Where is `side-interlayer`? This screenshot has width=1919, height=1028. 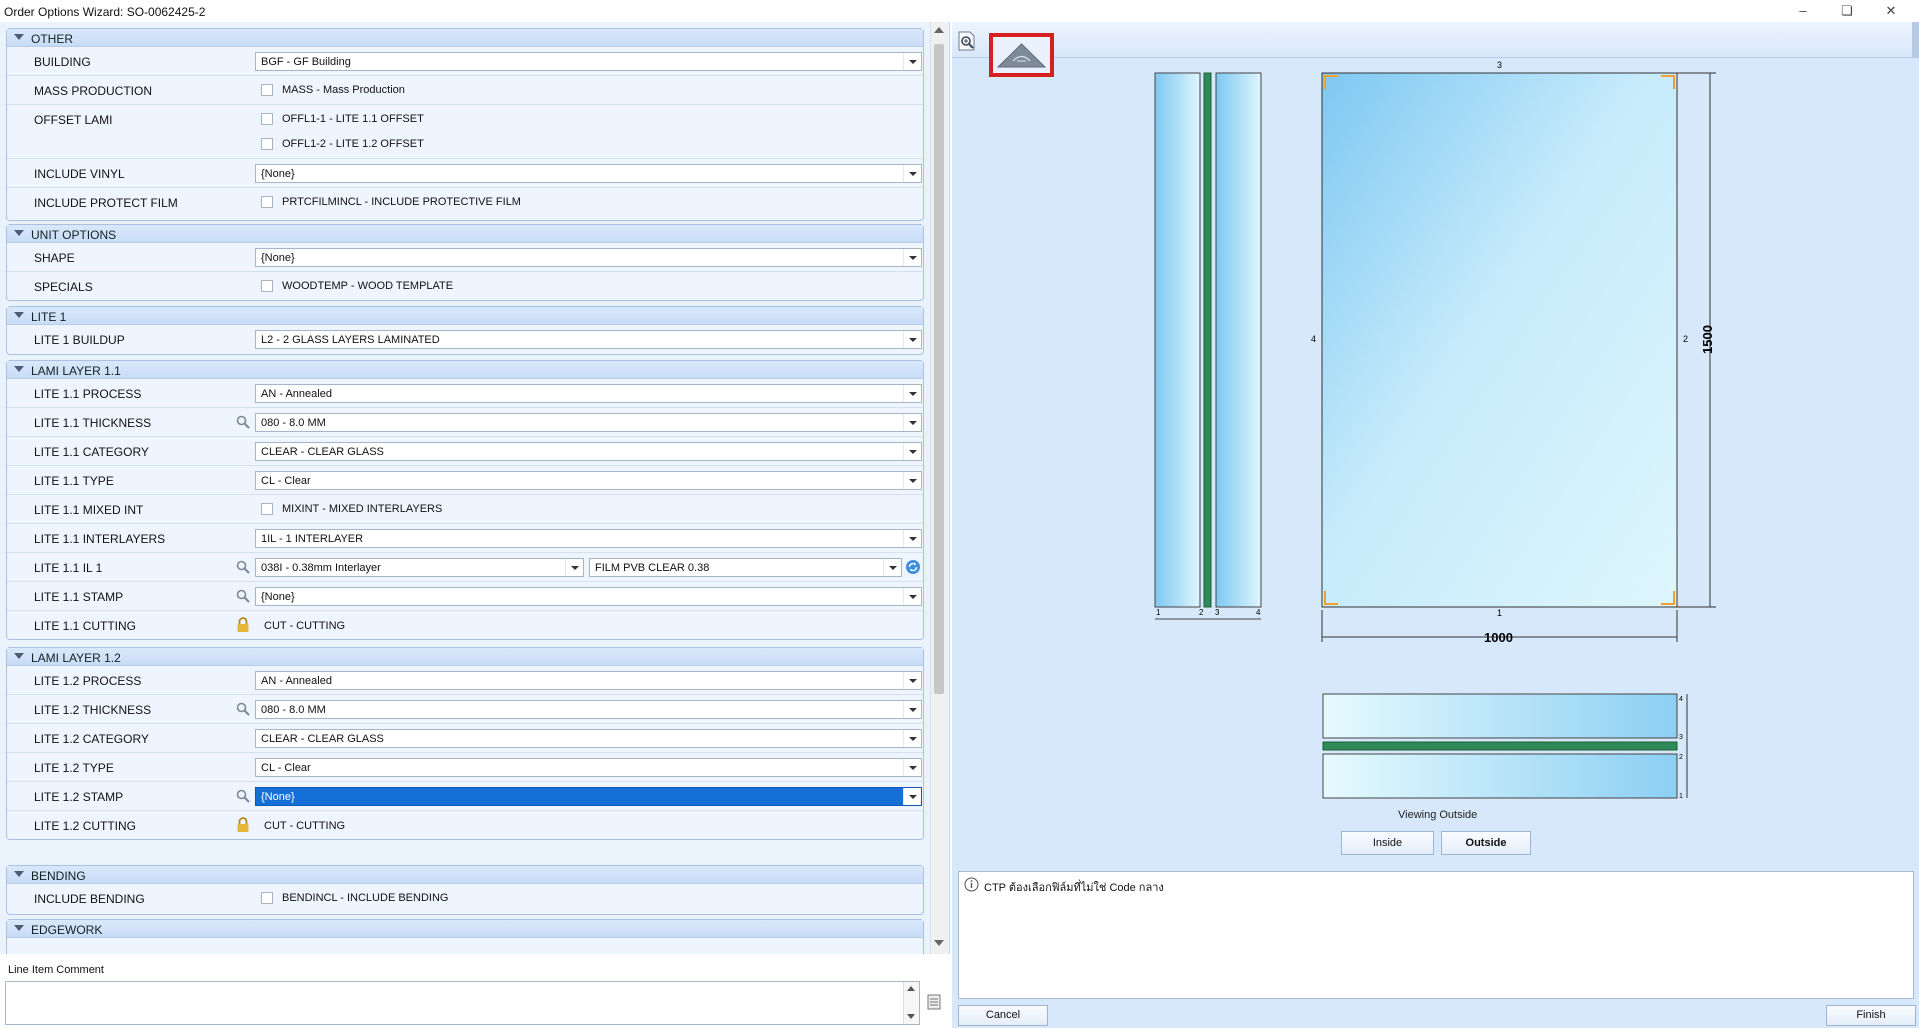
side-interlayer is located at coordinates (1207, 340).